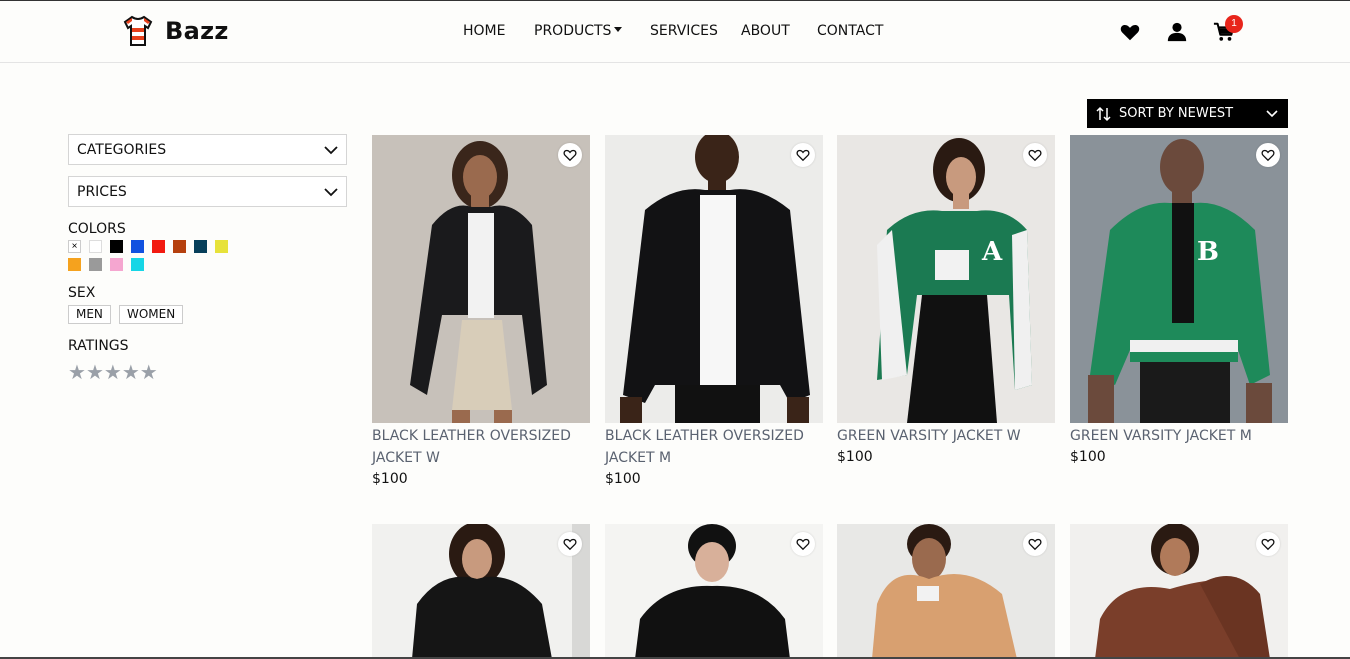  I want to click on sex-heading: SEX, so click(82, 293).